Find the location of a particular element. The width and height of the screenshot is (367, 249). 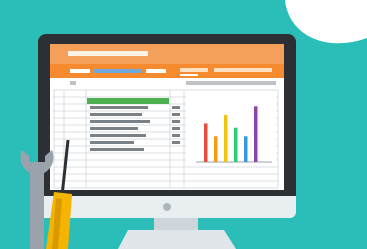

corner-bubble is located at coordinates (326, 22).